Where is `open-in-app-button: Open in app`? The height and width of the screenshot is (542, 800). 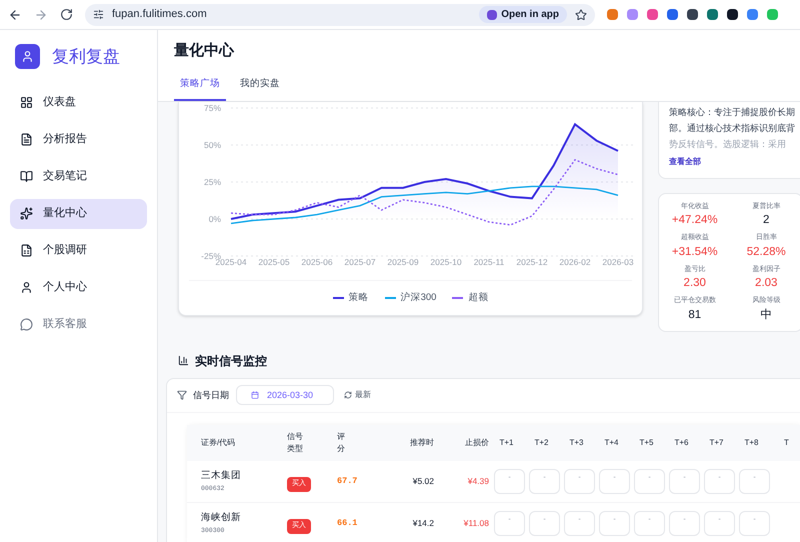
open-in-app-button: Open in app is located at coordinates (523, 14).